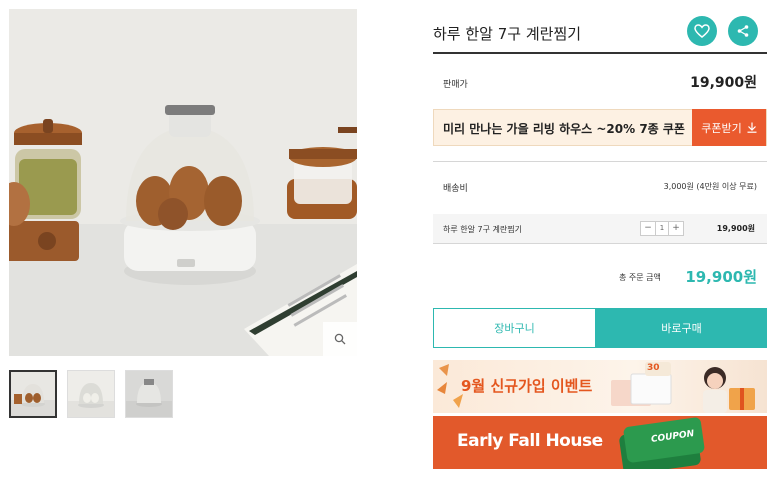 This screenshot has width=773, height=480. Describe the element at coordinates (600, 34) in the screenshot. I see `title-row: 하루 한알 7구 계란찜기` at that location.